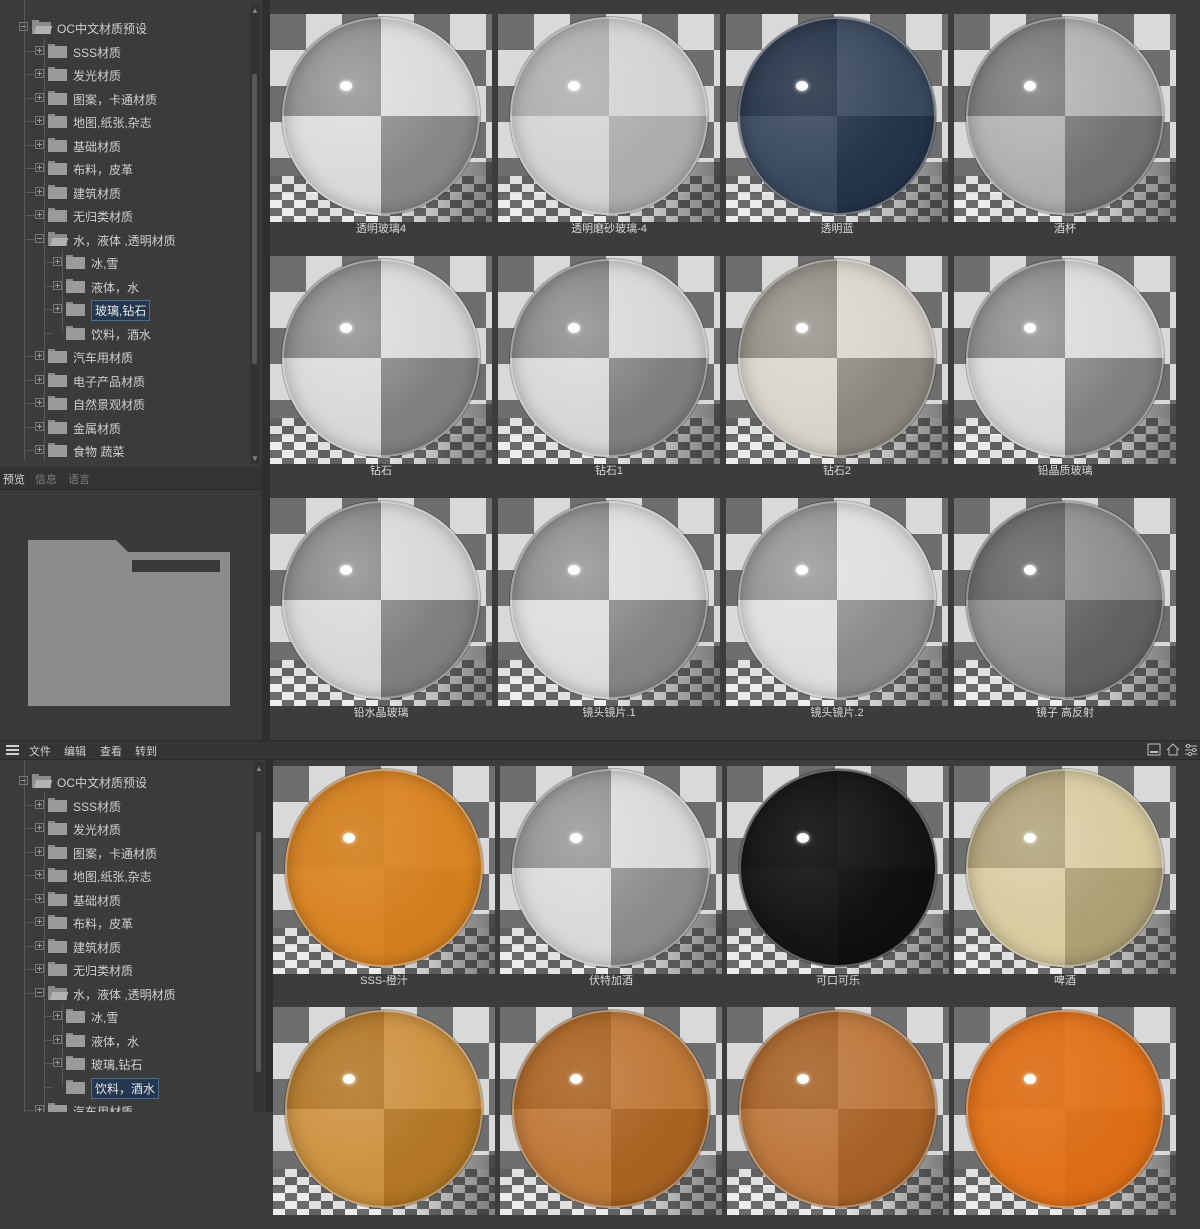 Image resolution: width=1200 pixels, height=1229 pixels. Describe the element at coordinates (381, 367) in the screenshot. I see `material-tile: 钻石` at that location.